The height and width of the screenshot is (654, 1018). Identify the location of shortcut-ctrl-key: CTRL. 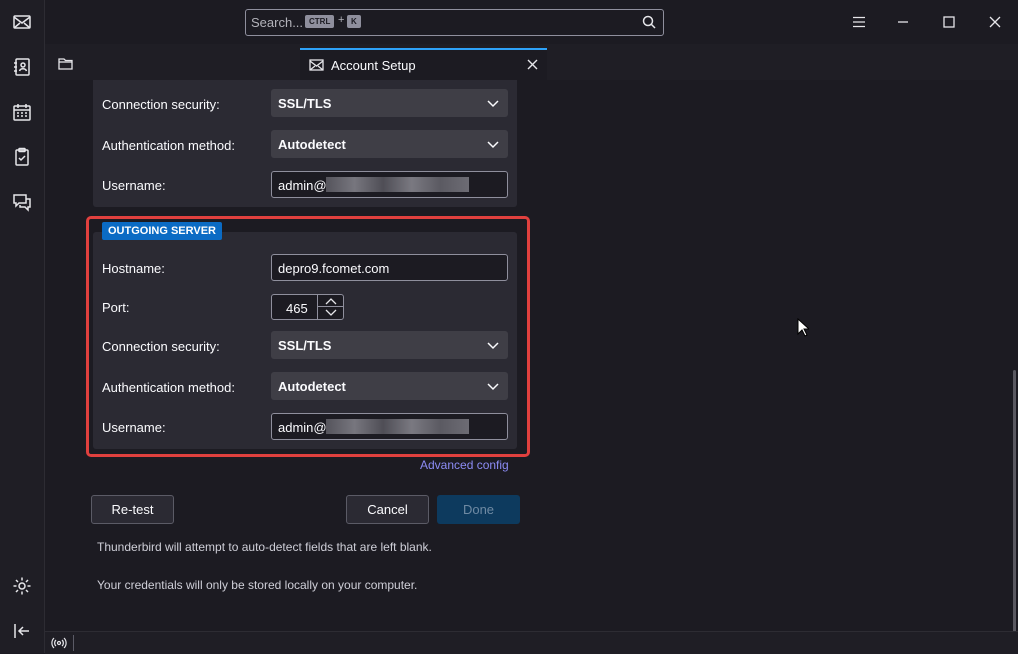
(320, 21).